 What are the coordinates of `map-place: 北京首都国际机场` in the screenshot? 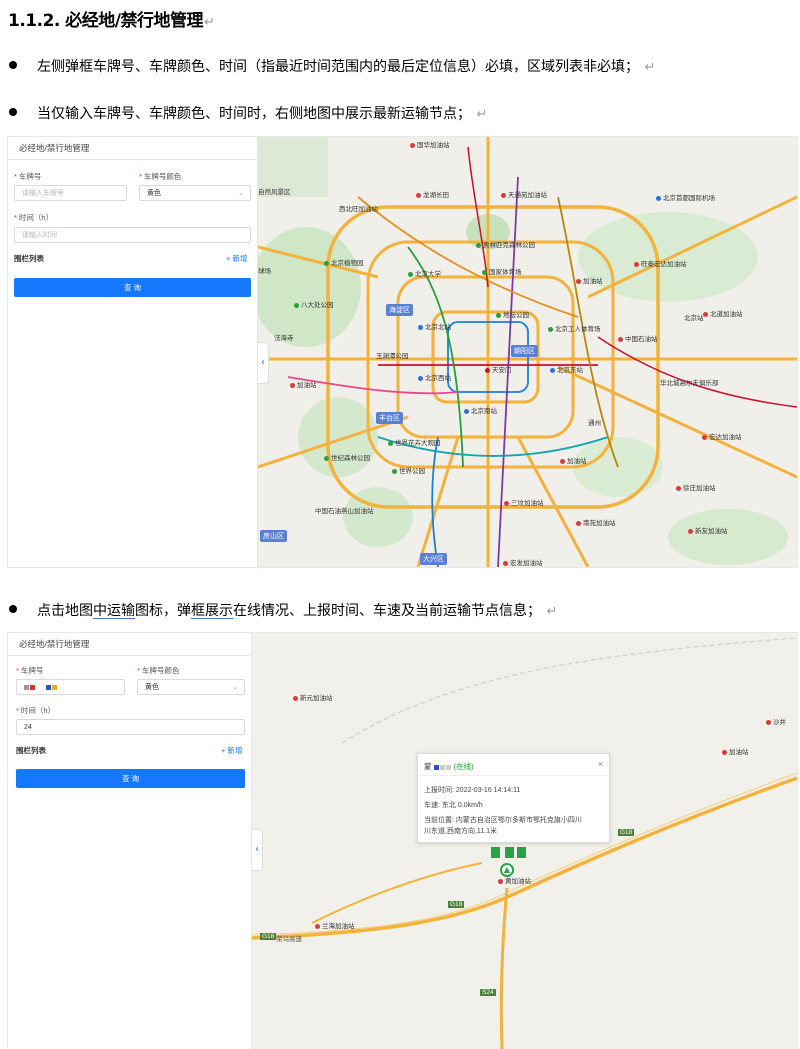 It's located at (685, 197).